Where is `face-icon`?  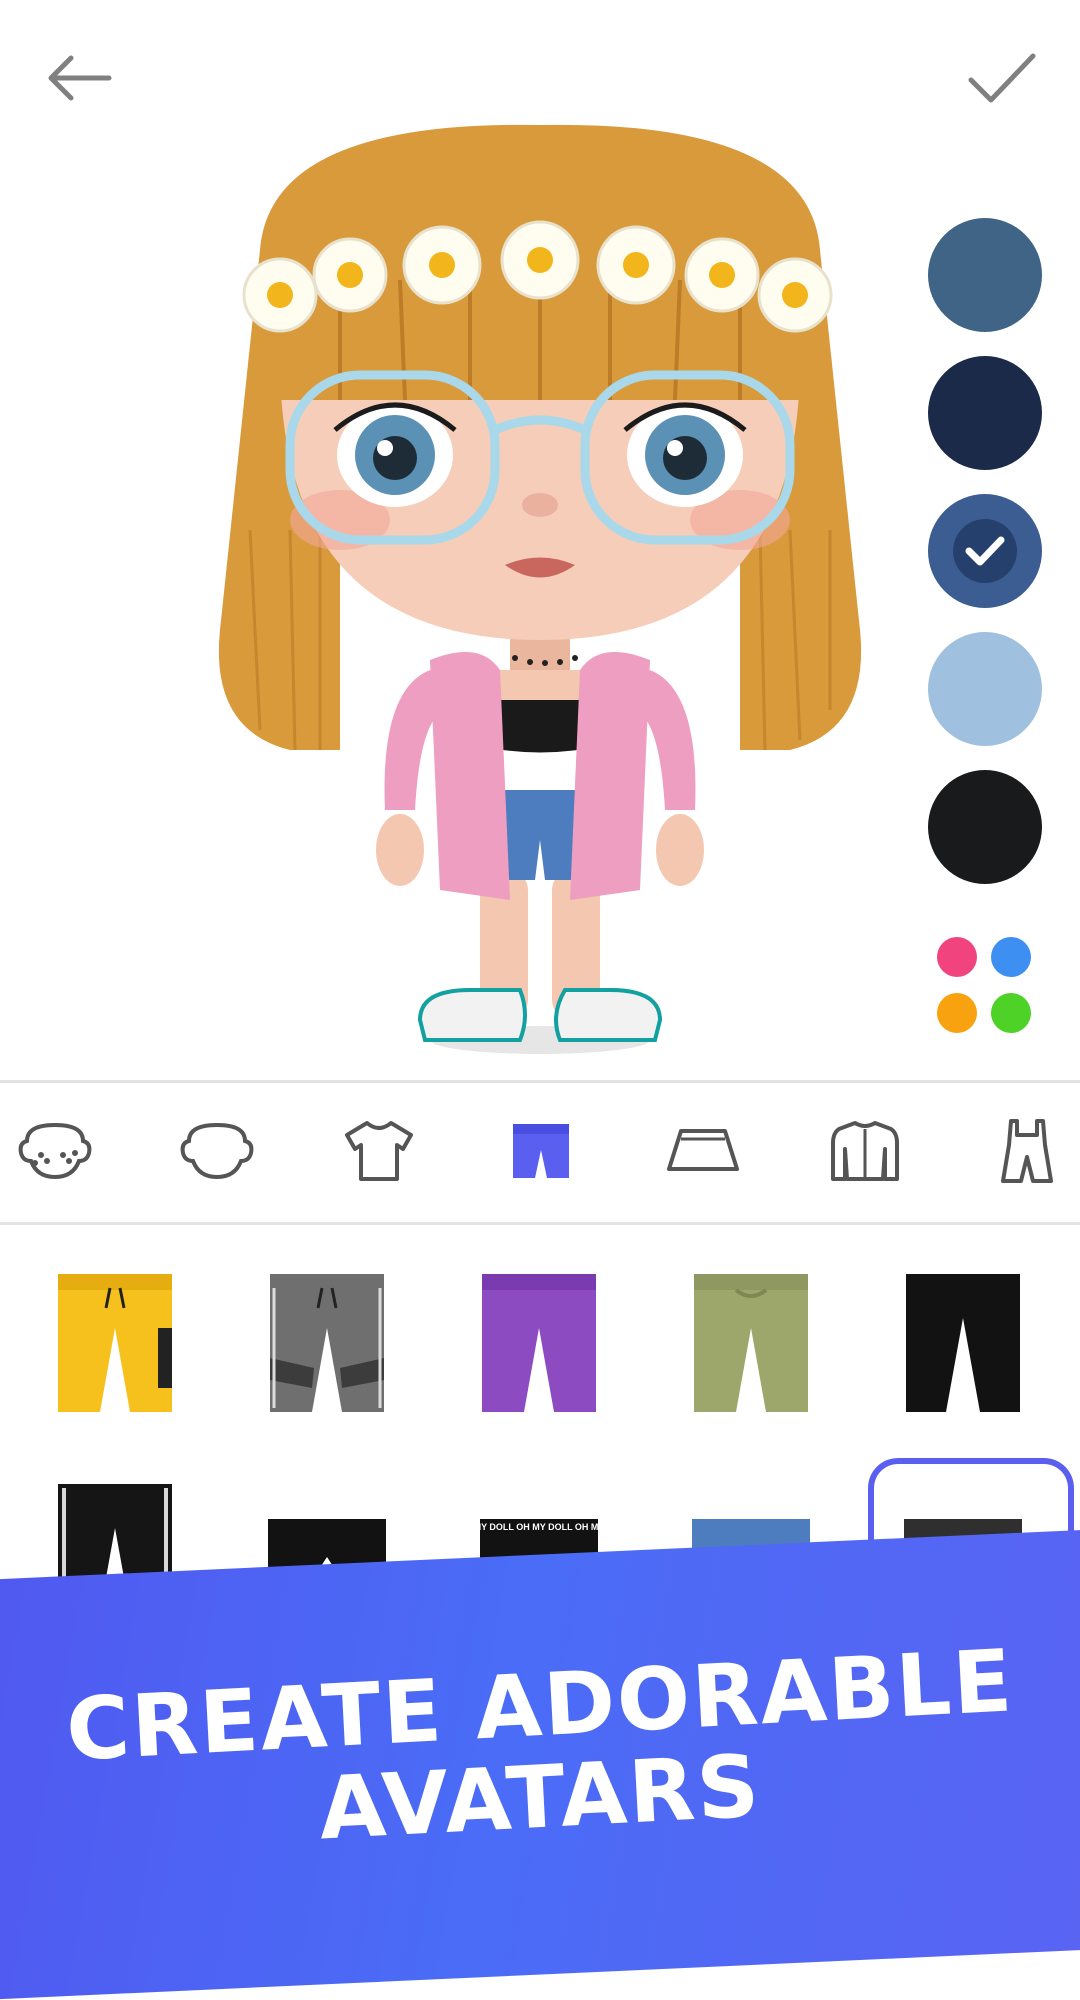 face-icon is located at coordinates (217, 1151).